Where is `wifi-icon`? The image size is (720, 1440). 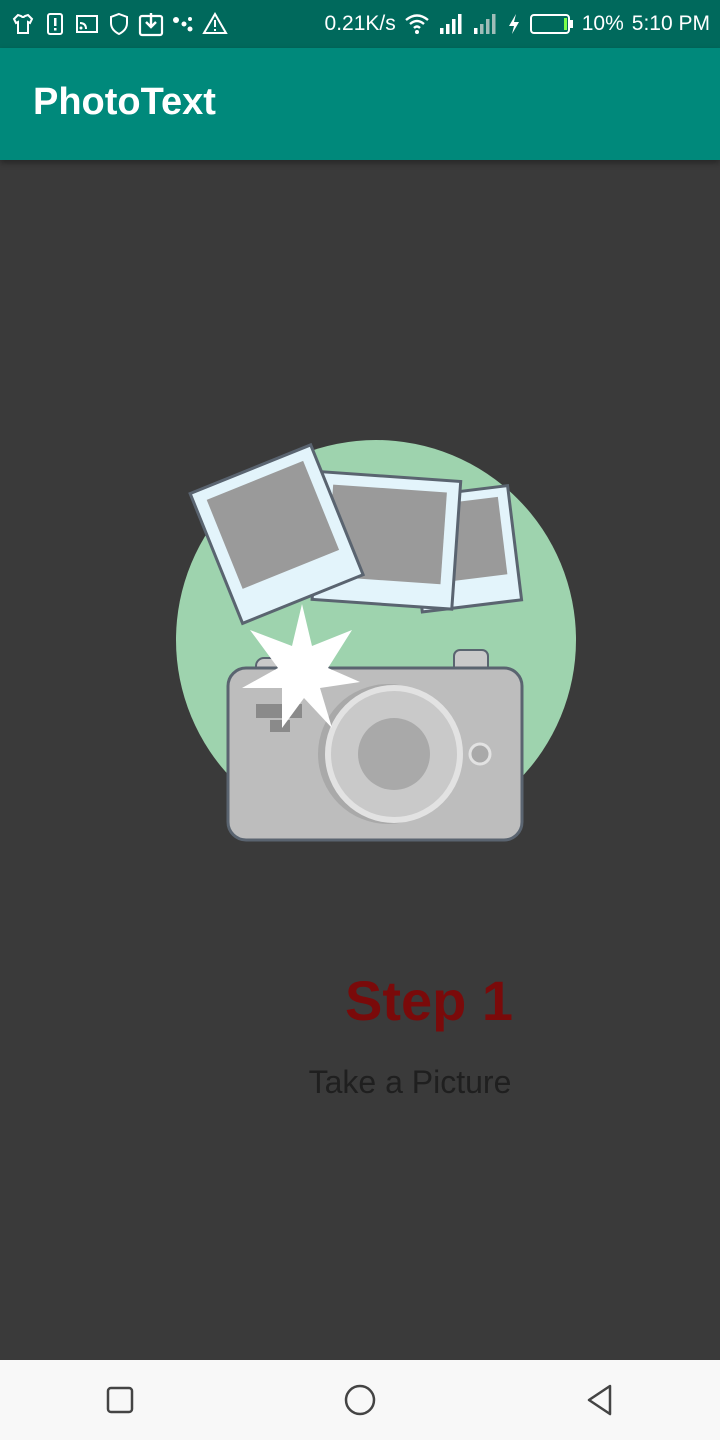
wifi-icon is located at coordinates (416, 24).